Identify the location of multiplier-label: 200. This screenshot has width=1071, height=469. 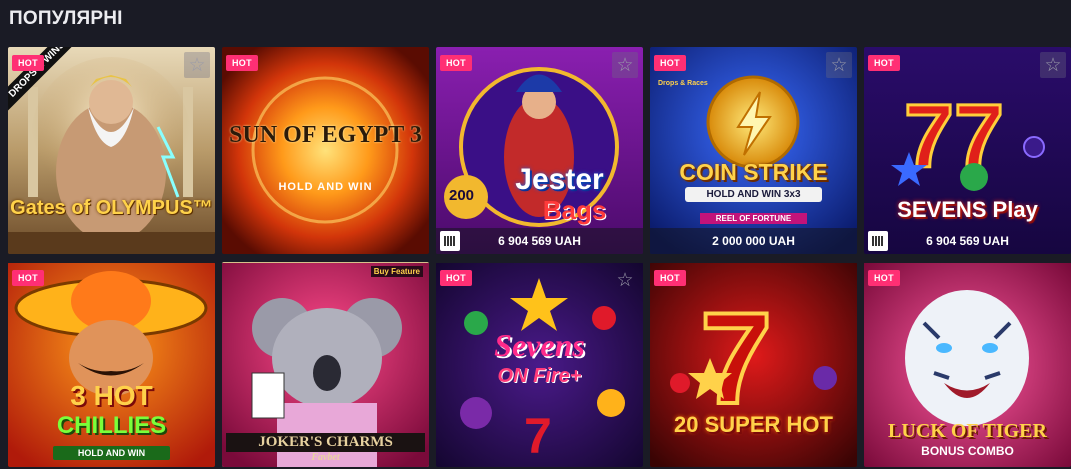
(462, 195).